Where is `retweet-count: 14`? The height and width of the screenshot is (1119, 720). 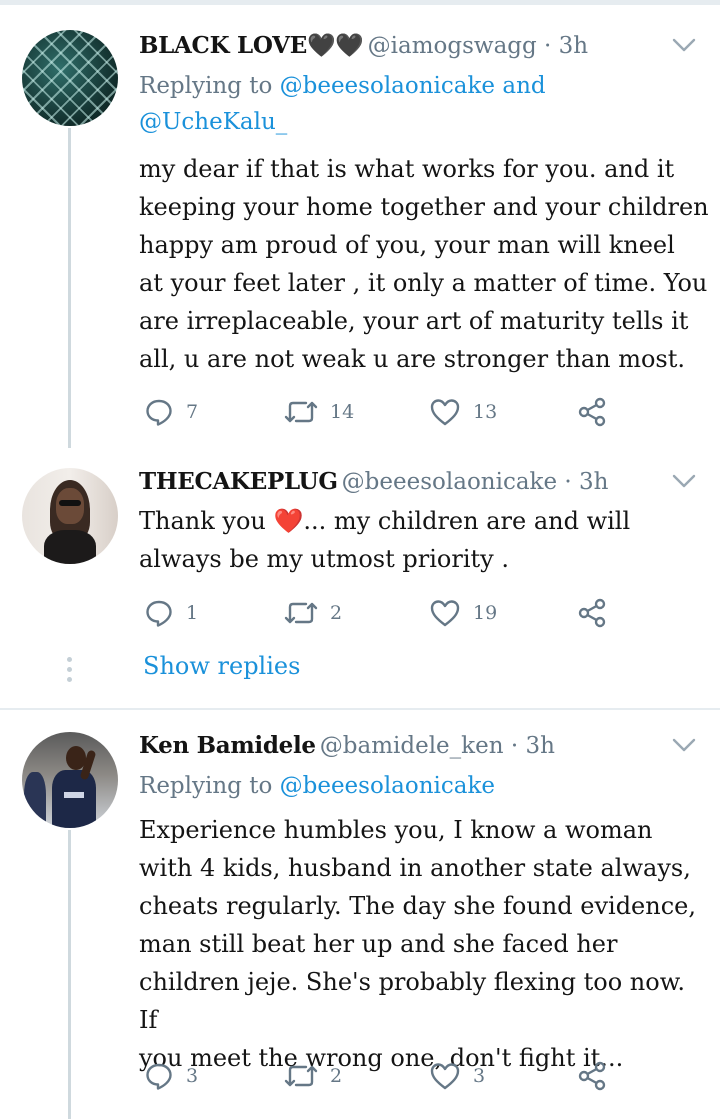
retweet-count: 14 is located at coordinates (342, 412).